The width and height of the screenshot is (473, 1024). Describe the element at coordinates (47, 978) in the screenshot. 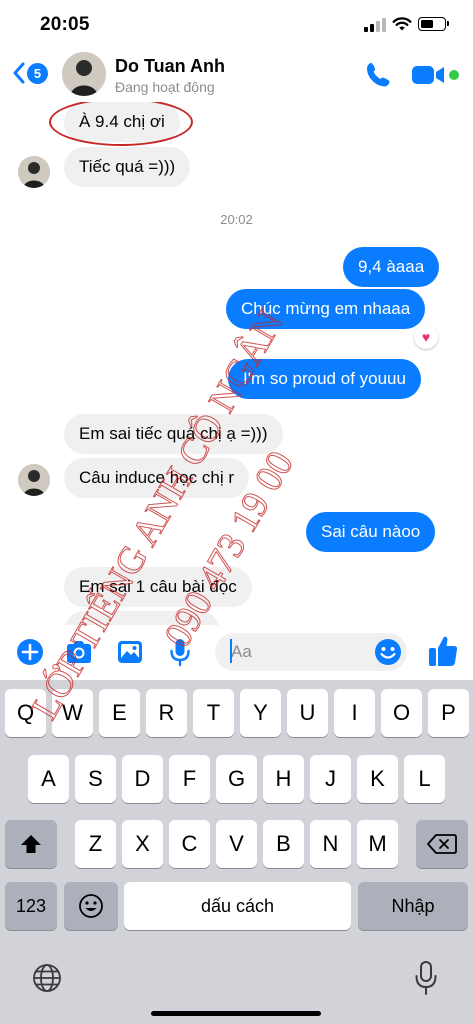

I see `globe-icon` at that location.